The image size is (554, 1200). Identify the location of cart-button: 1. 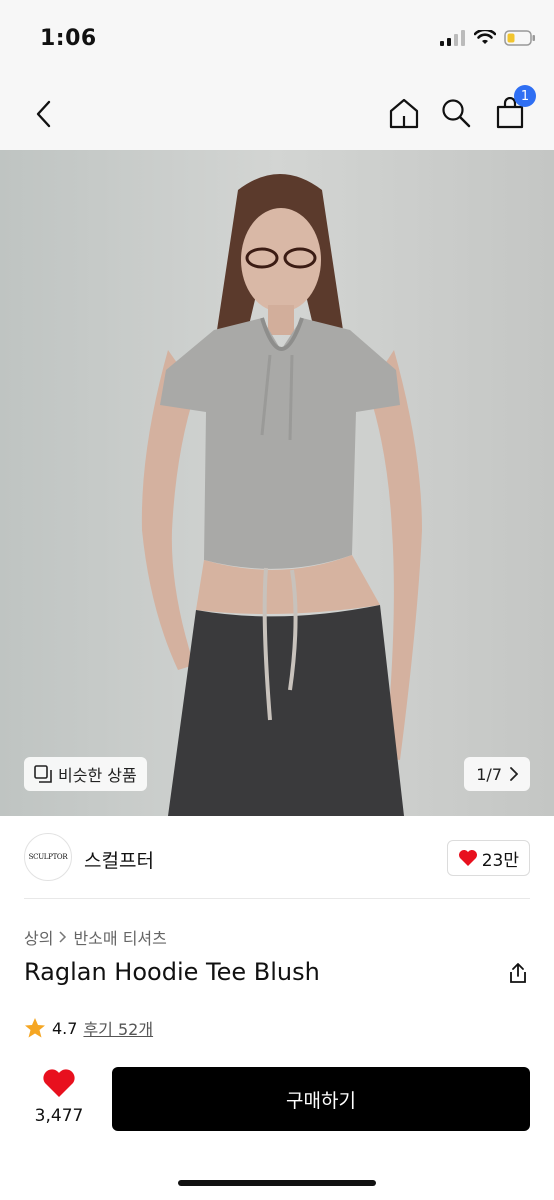
(514, 108).